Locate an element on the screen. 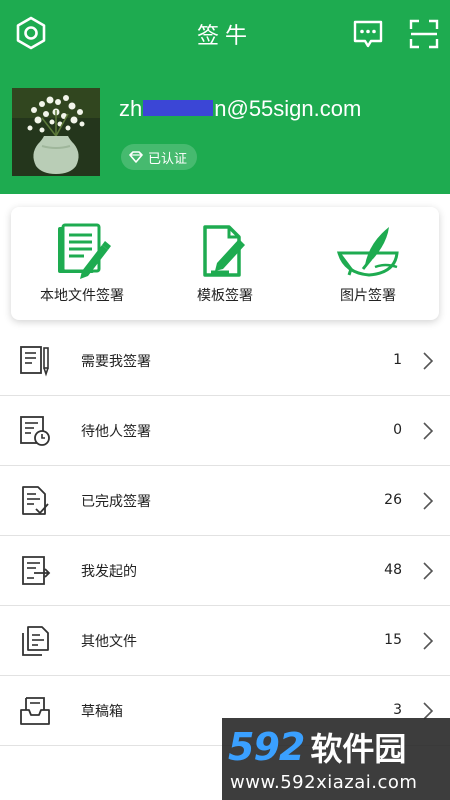  list-item-label: 我发起的 is located at coordinates (109, 572).